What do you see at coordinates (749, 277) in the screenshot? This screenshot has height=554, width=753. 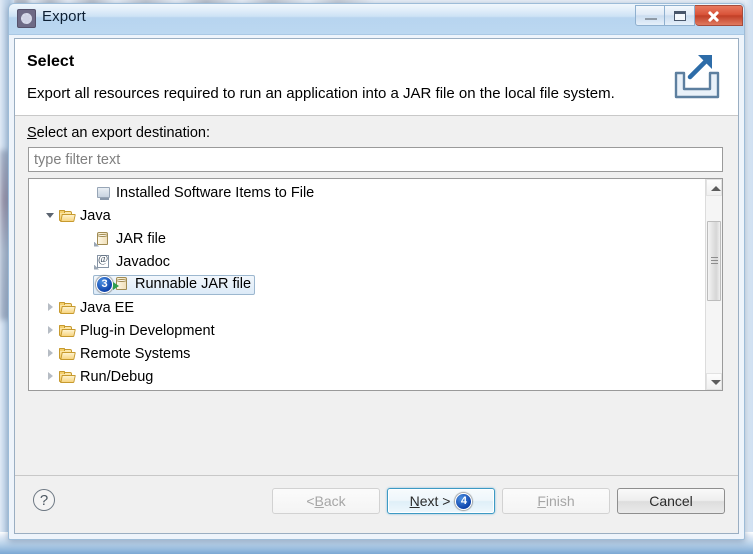 I see `backdrop-right-strip` at bounding box center [749, 277].